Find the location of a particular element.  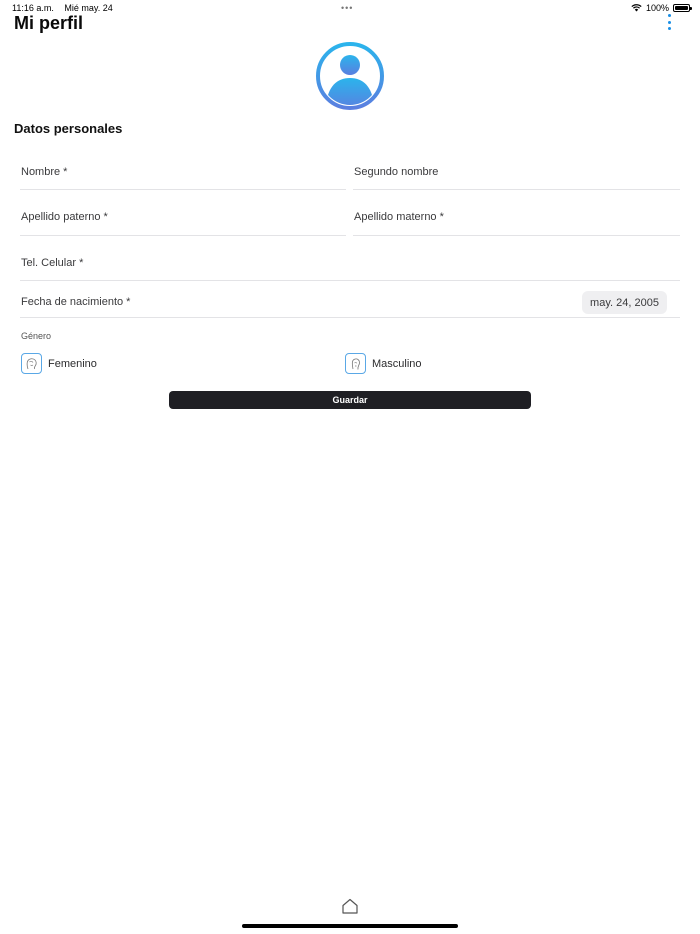

birth-date-label: Fecha de nacimiento * is located at coordinates (76, 302).